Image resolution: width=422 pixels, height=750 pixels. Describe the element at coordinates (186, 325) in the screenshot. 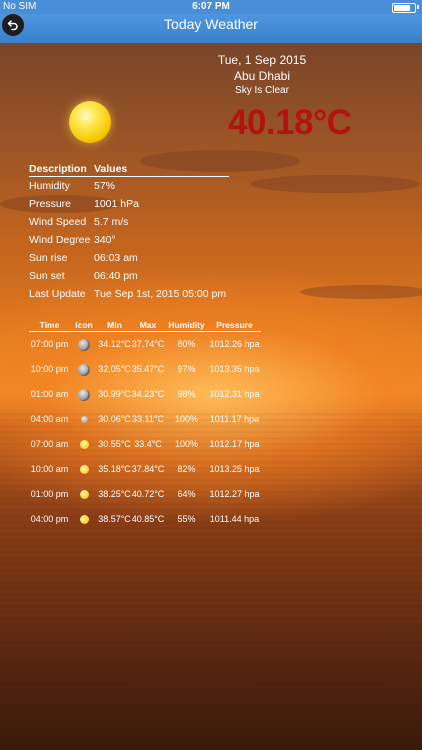

I see `forecast-header-humidity: Humidity` at that location.